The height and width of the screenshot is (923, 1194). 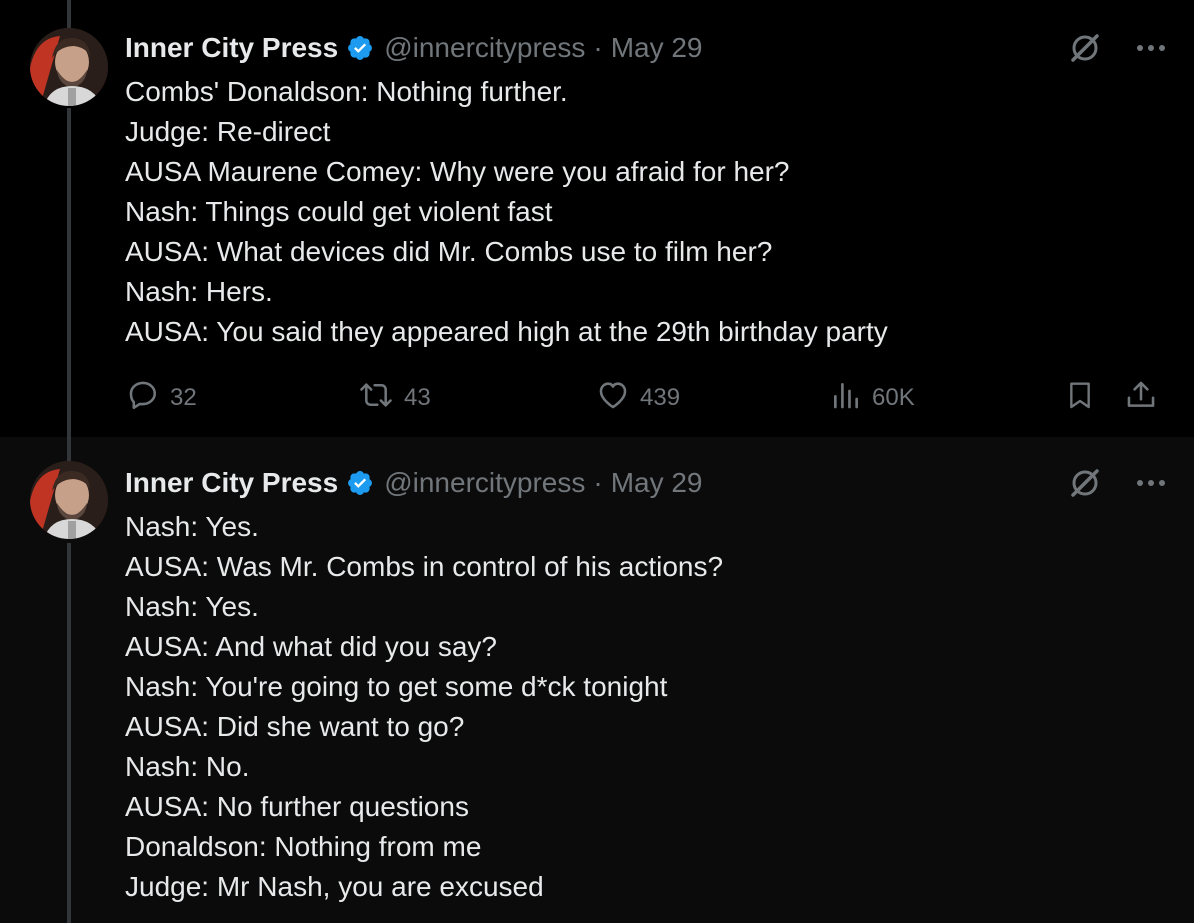 I want to click on bookmark-button, so click(x=1080, y=398).